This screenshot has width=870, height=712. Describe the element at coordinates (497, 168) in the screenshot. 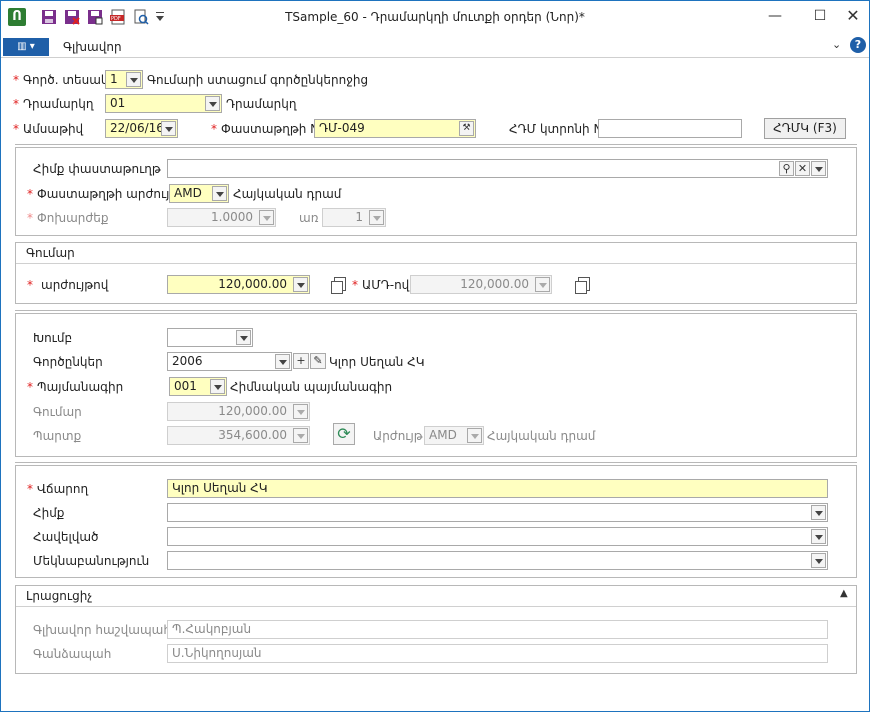

I see `basis-doc-input: ⚲ ✕` at that location.